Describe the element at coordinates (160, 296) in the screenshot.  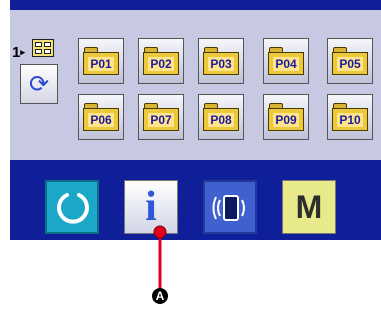
I see `callout-marker-a: A` at that location.